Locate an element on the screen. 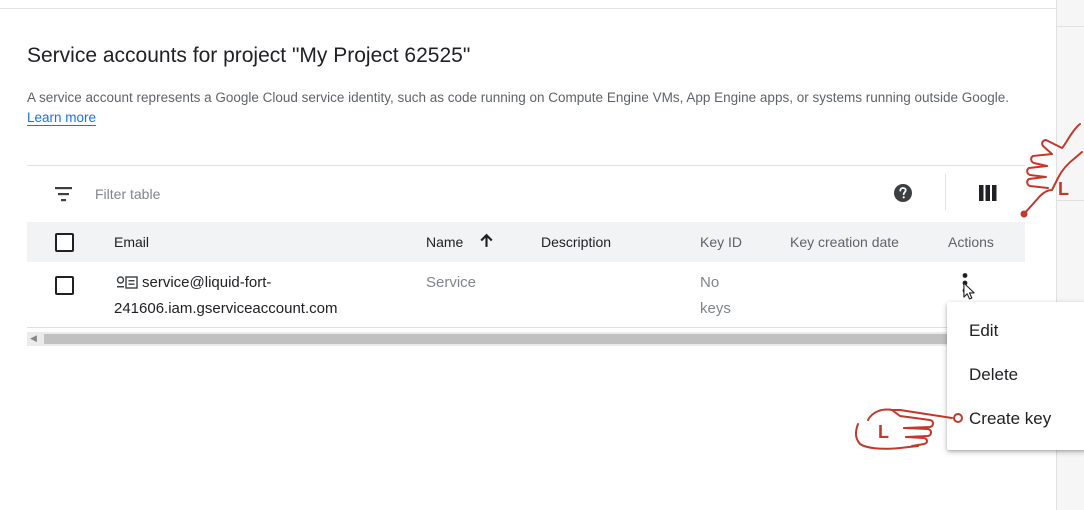 Image resolution: width=1084 pixels, height=510 pixels. column-header-key-creation-date: Key creation date is located at coordinates (844, 242).